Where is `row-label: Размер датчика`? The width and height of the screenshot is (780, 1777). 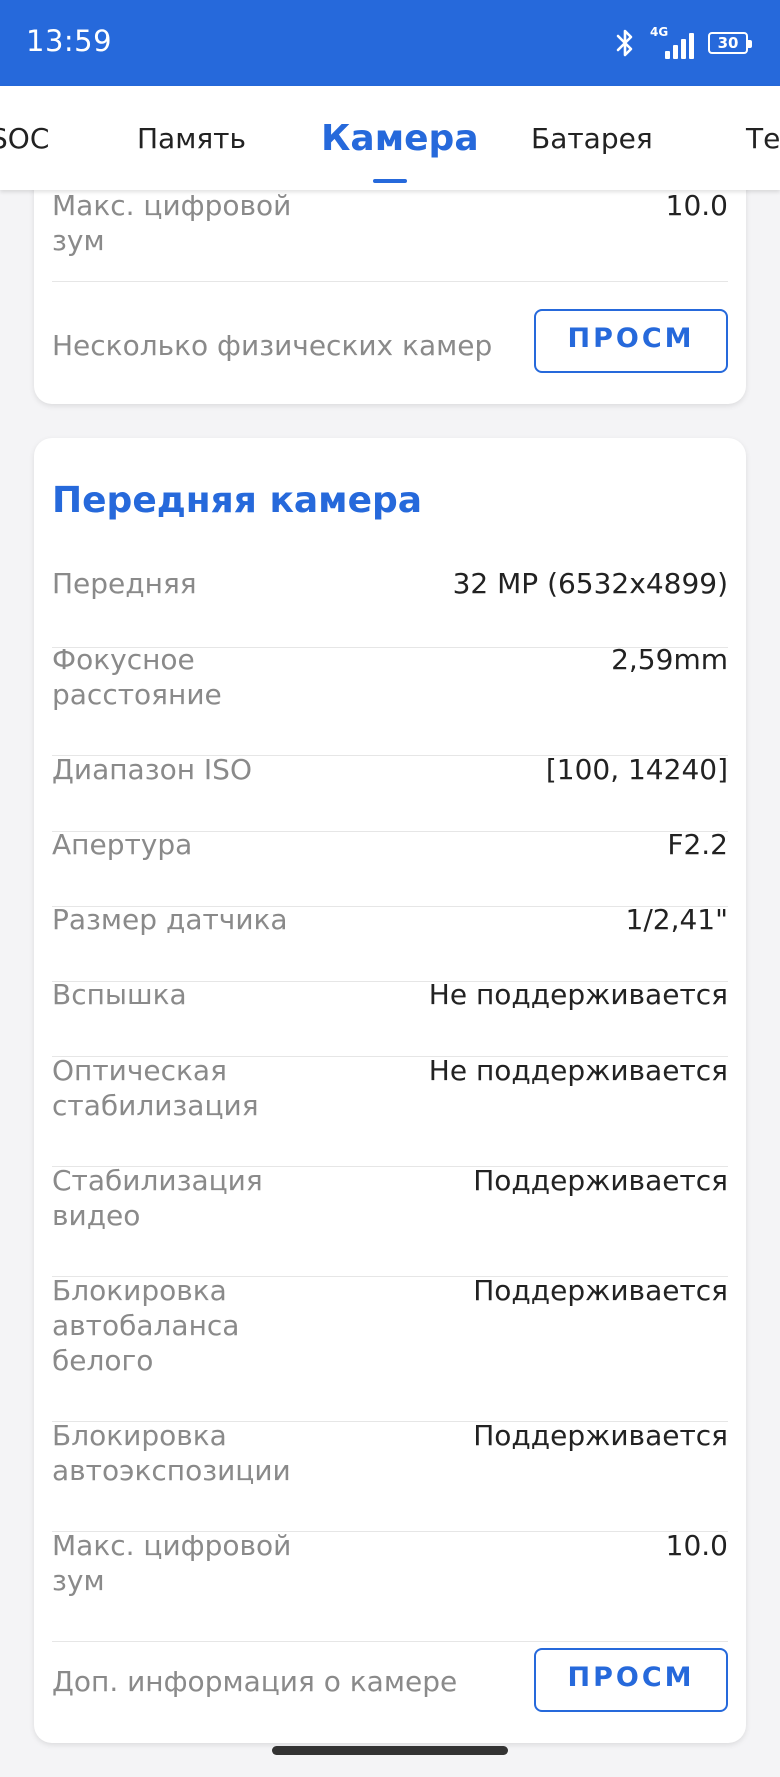
row-label: Размер датчика is located at coordinates (170, 919).